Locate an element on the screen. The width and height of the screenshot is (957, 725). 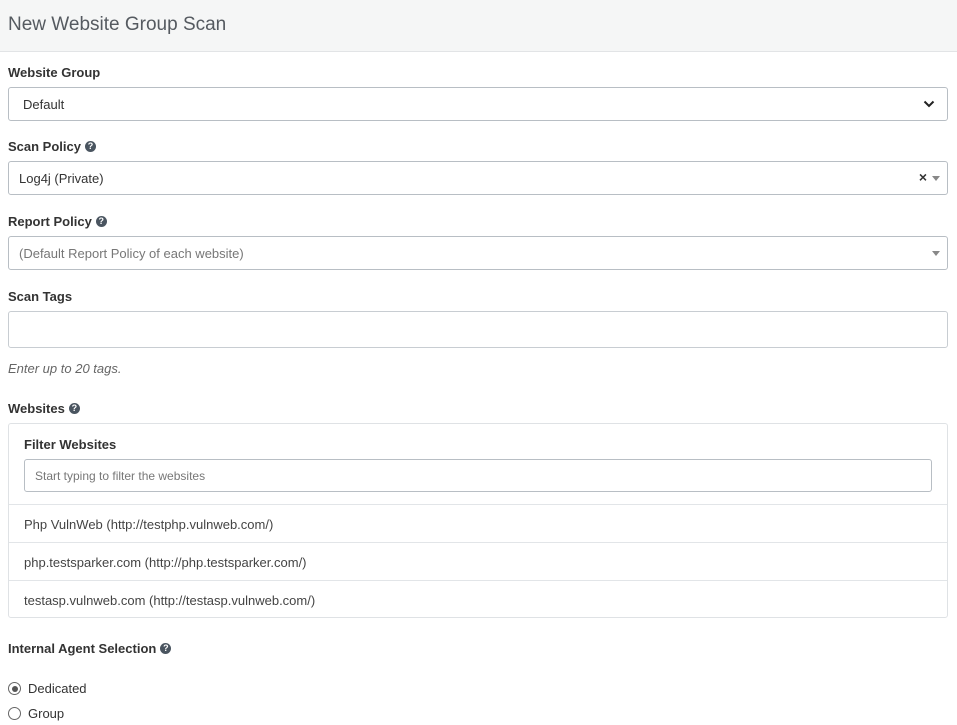
filter-websites-label: Filter Websites is located at coordinates (70, 444).